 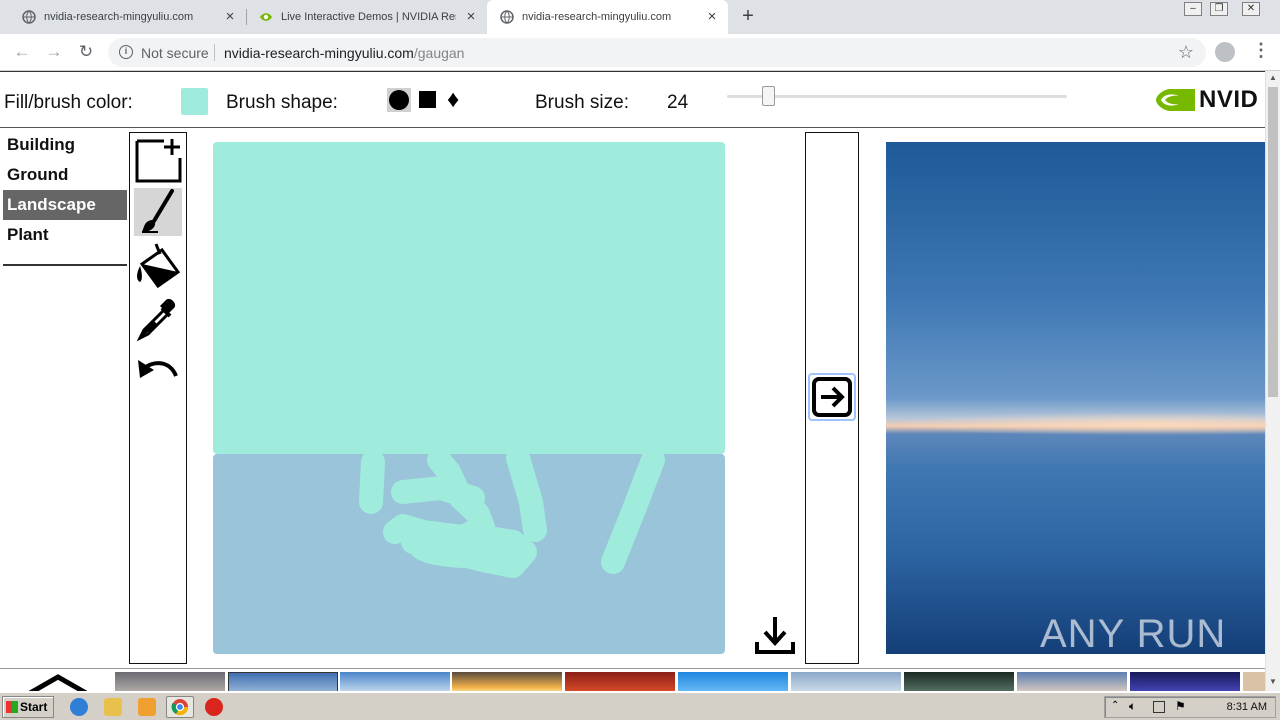 I want to click on tab-title: Live Interactive Demos | NVIDIA Res, so click(x=368, y=17).